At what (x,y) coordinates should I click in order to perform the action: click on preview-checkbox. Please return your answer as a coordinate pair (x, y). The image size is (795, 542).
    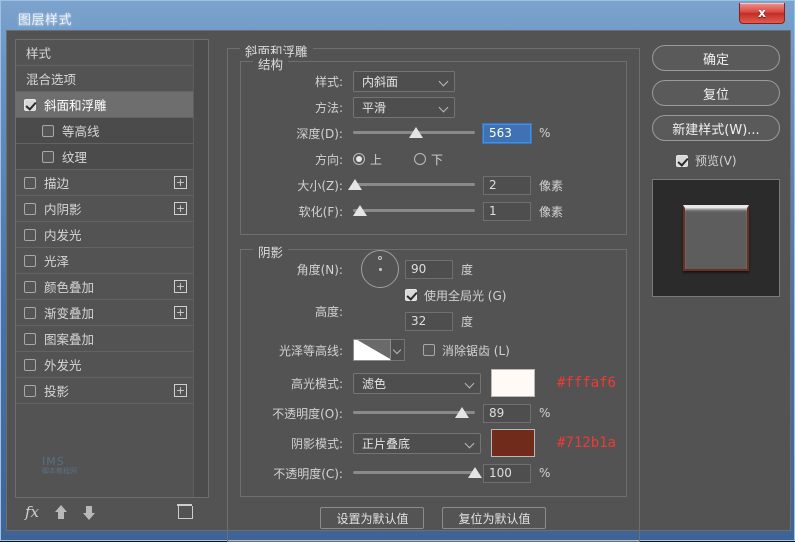
    Looking at the image, I should click on (682, 160).